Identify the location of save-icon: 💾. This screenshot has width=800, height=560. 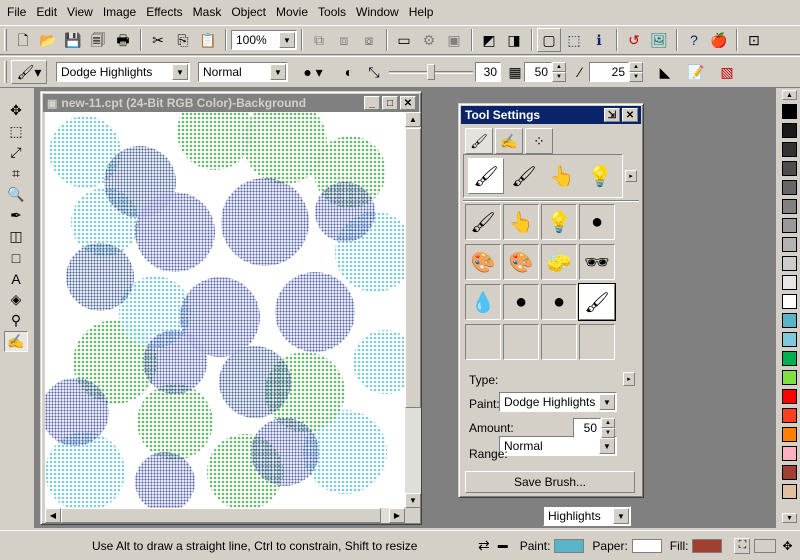
(73, 40).